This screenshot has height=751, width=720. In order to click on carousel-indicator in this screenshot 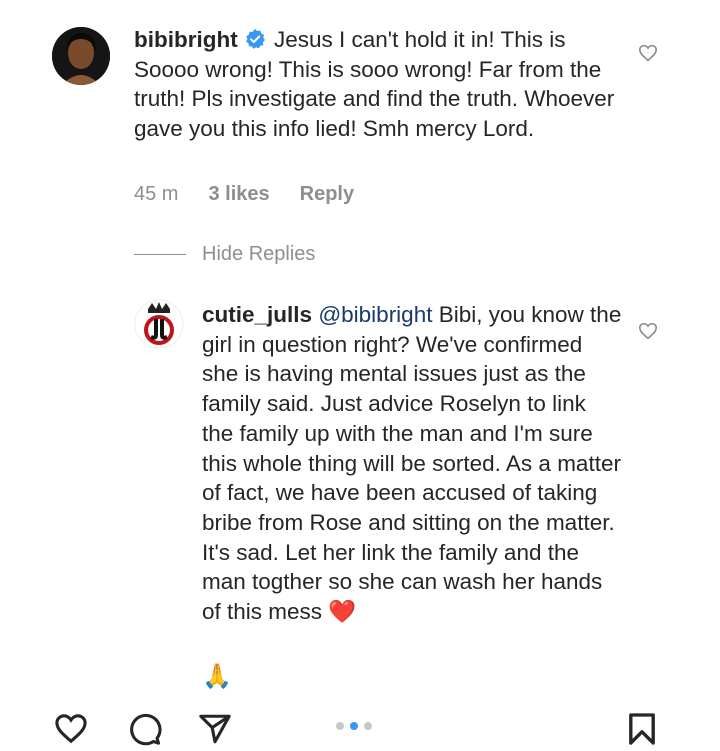, I will do `click(354, 726)`.